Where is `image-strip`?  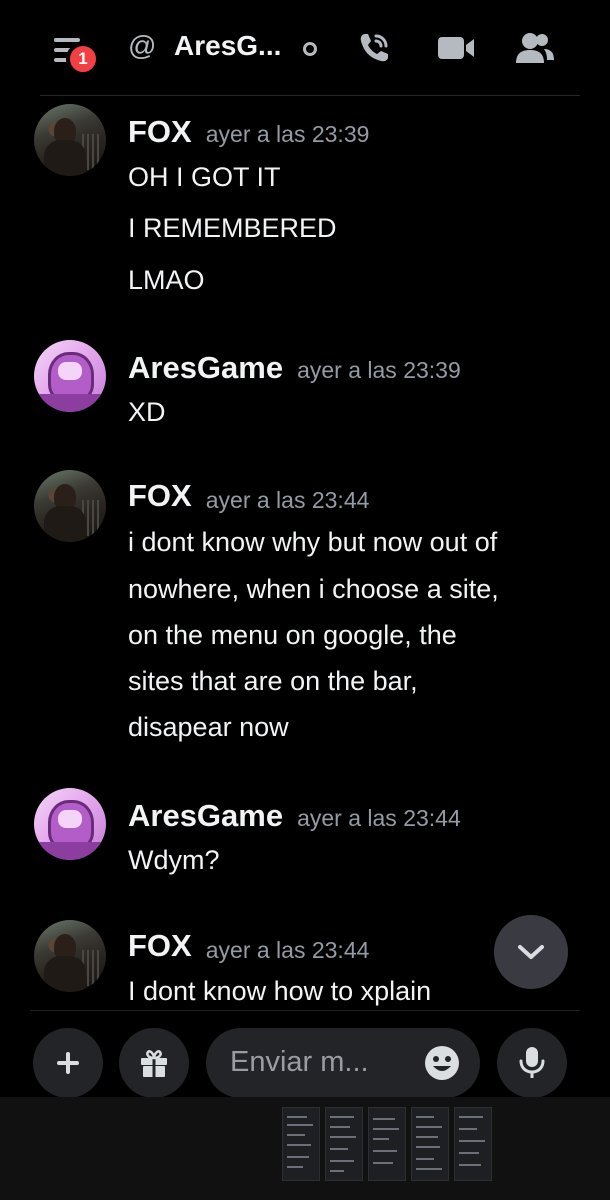 image-strip is located at coordinates (305, 1148).